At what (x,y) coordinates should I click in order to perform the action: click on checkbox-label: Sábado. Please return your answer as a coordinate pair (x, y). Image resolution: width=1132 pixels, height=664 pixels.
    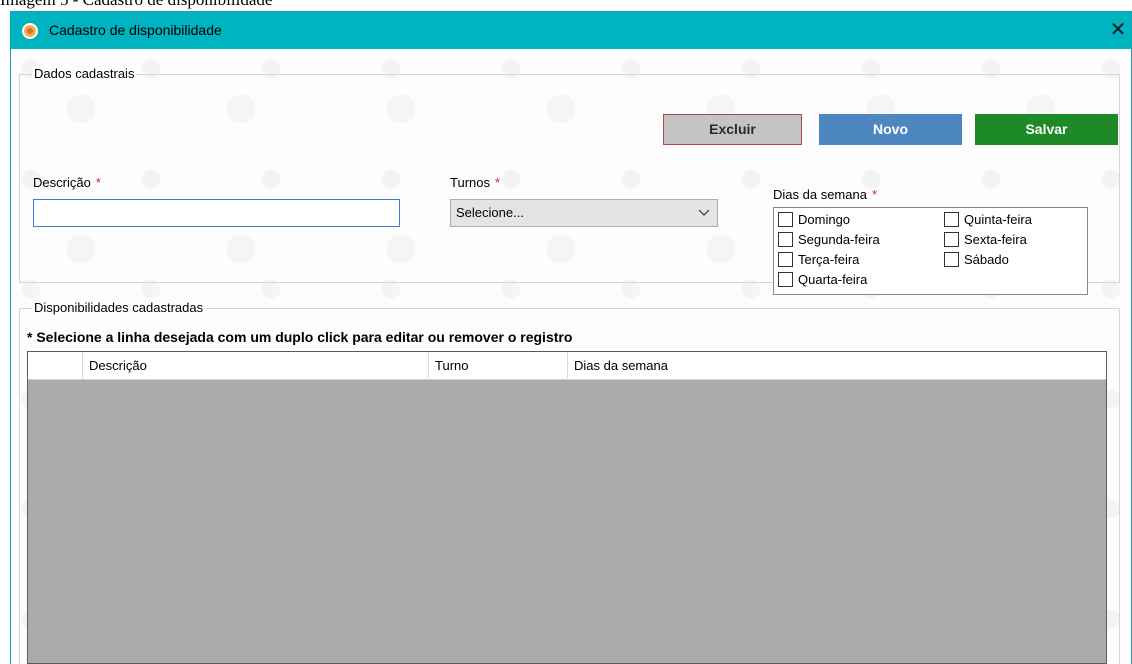
    Looking at the image, I should click on (986, 259).